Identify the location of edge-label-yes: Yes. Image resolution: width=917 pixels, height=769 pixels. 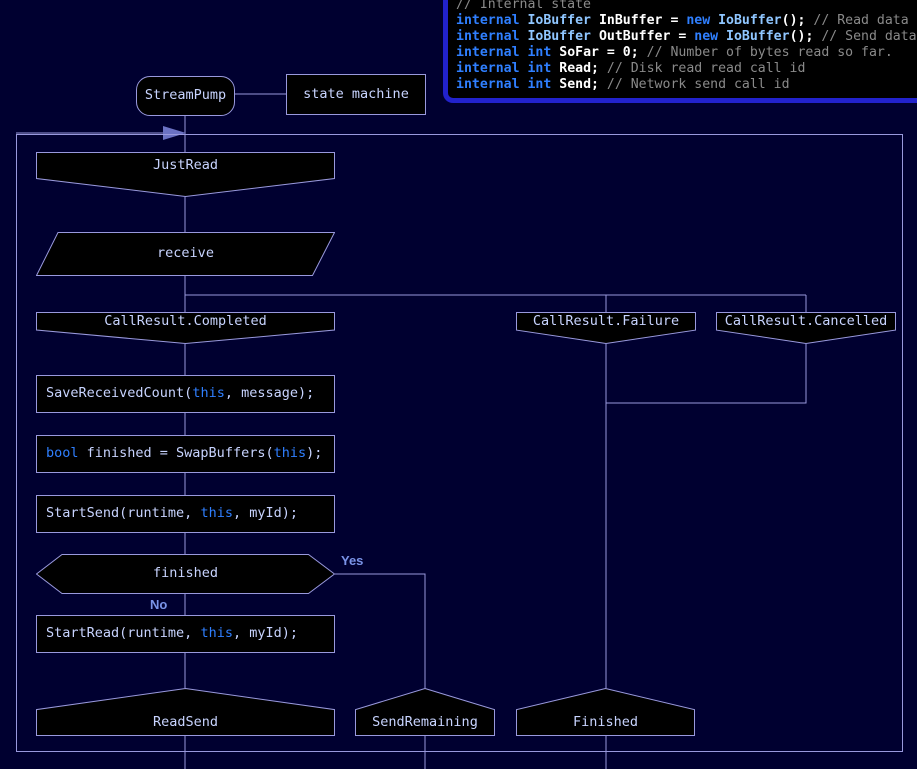
(352, 560).